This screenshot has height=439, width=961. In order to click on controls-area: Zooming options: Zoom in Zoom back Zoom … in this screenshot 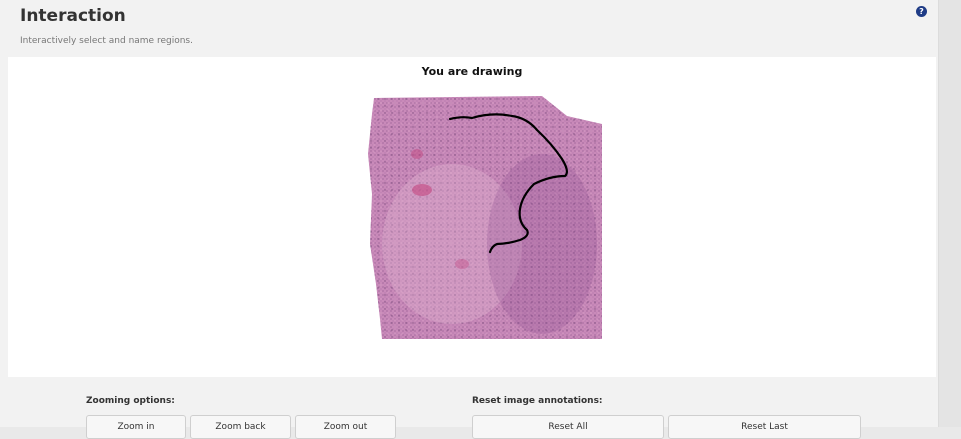, I will do `click(469, 408)`.